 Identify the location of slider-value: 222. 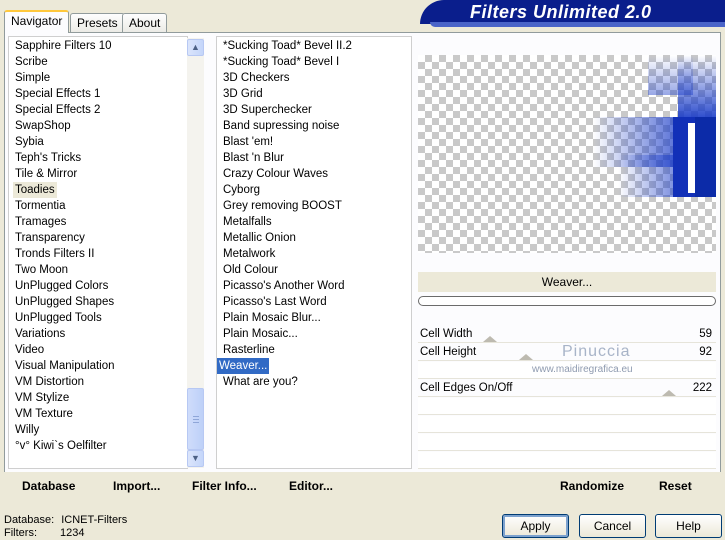
(702, 388).